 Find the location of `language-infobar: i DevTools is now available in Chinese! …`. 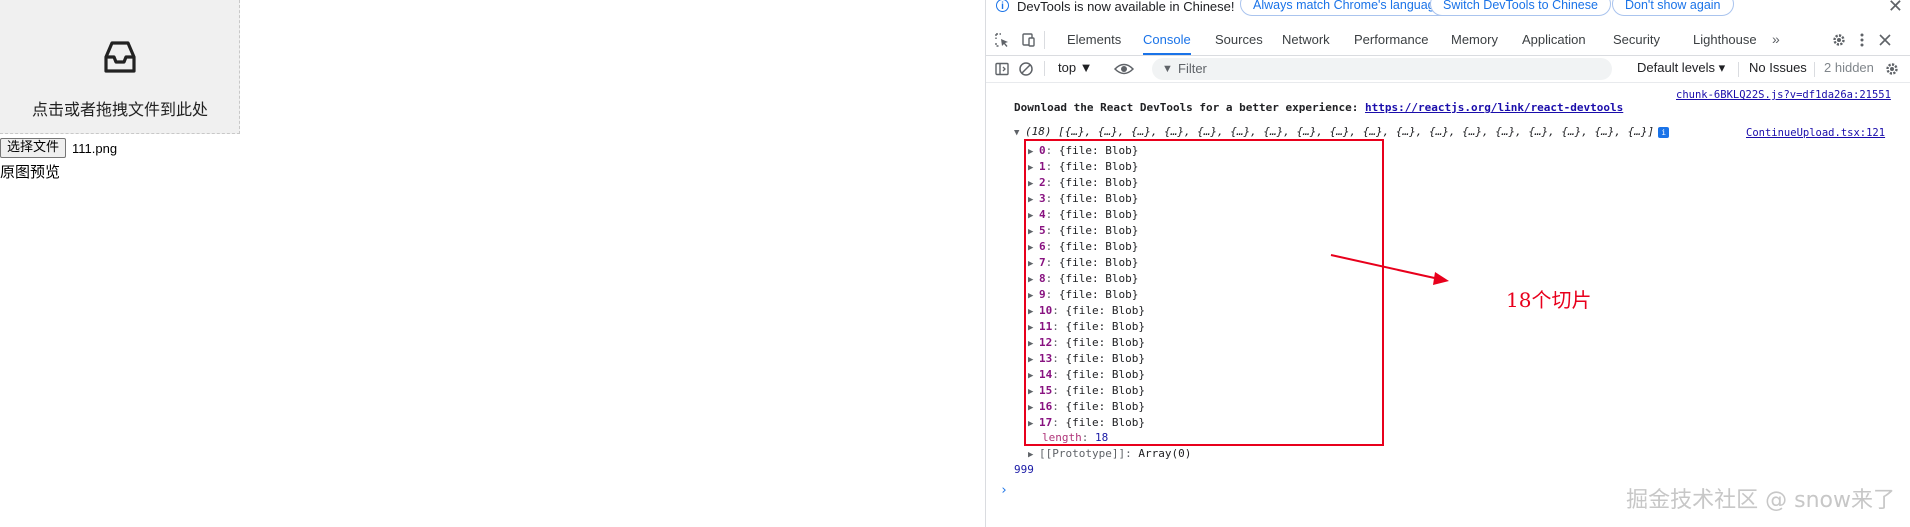

language-infobar: i DevTools is now available in Chinese! … is located at coordinates (1448, 8).